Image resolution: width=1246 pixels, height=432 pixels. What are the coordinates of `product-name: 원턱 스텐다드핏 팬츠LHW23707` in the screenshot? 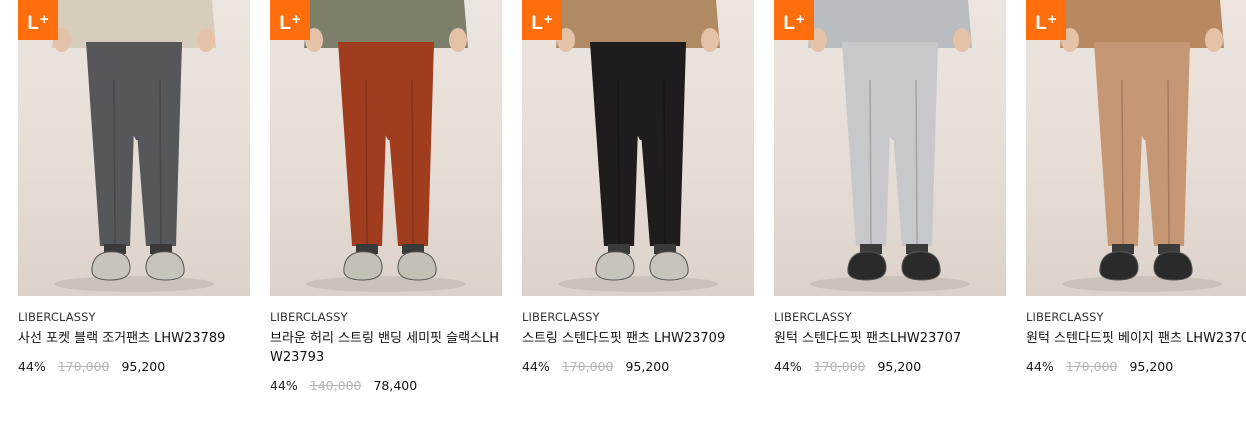 It's located at (890, 338).